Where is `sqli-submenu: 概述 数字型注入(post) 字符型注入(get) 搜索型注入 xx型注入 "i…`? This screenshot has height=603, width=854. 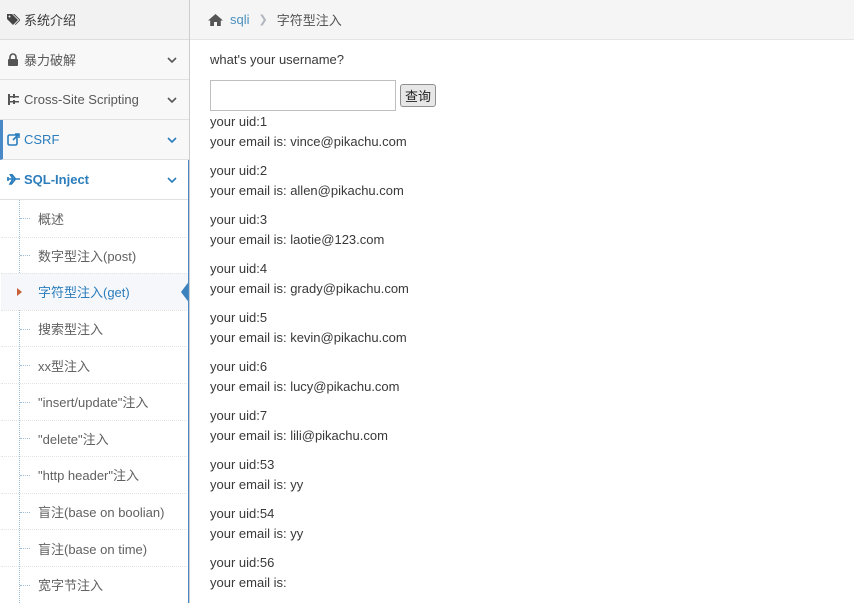 sqli-submenu: 概述 数字型注入(post) 字符型注入(get) 搜索型注入 xx型注入 "i… is located at coordinates (94, 401).